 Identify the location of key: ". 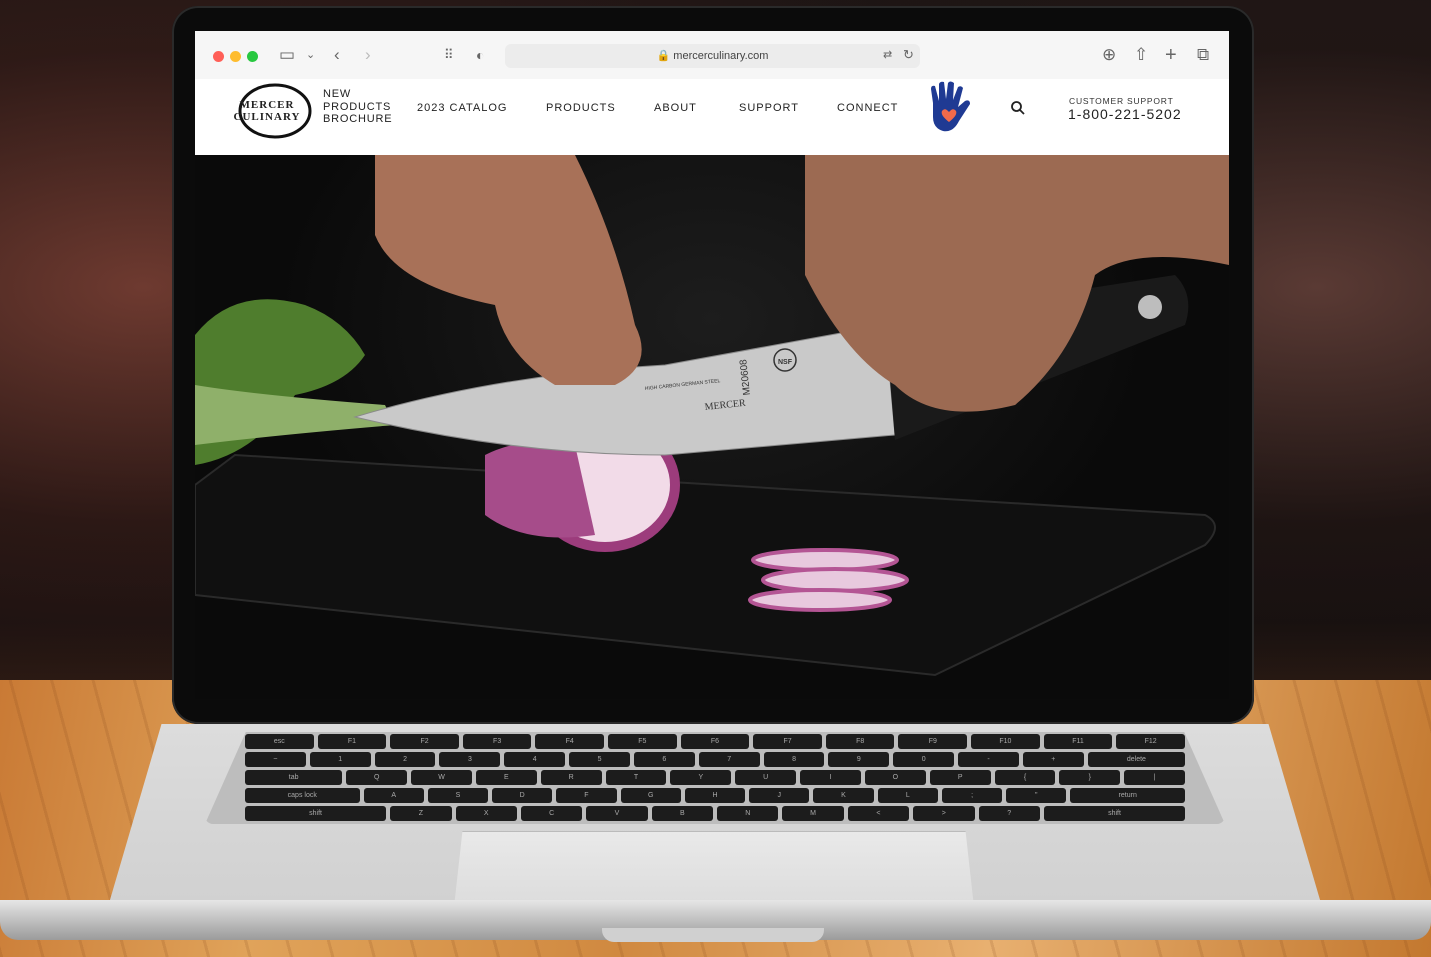
(1036, 795).